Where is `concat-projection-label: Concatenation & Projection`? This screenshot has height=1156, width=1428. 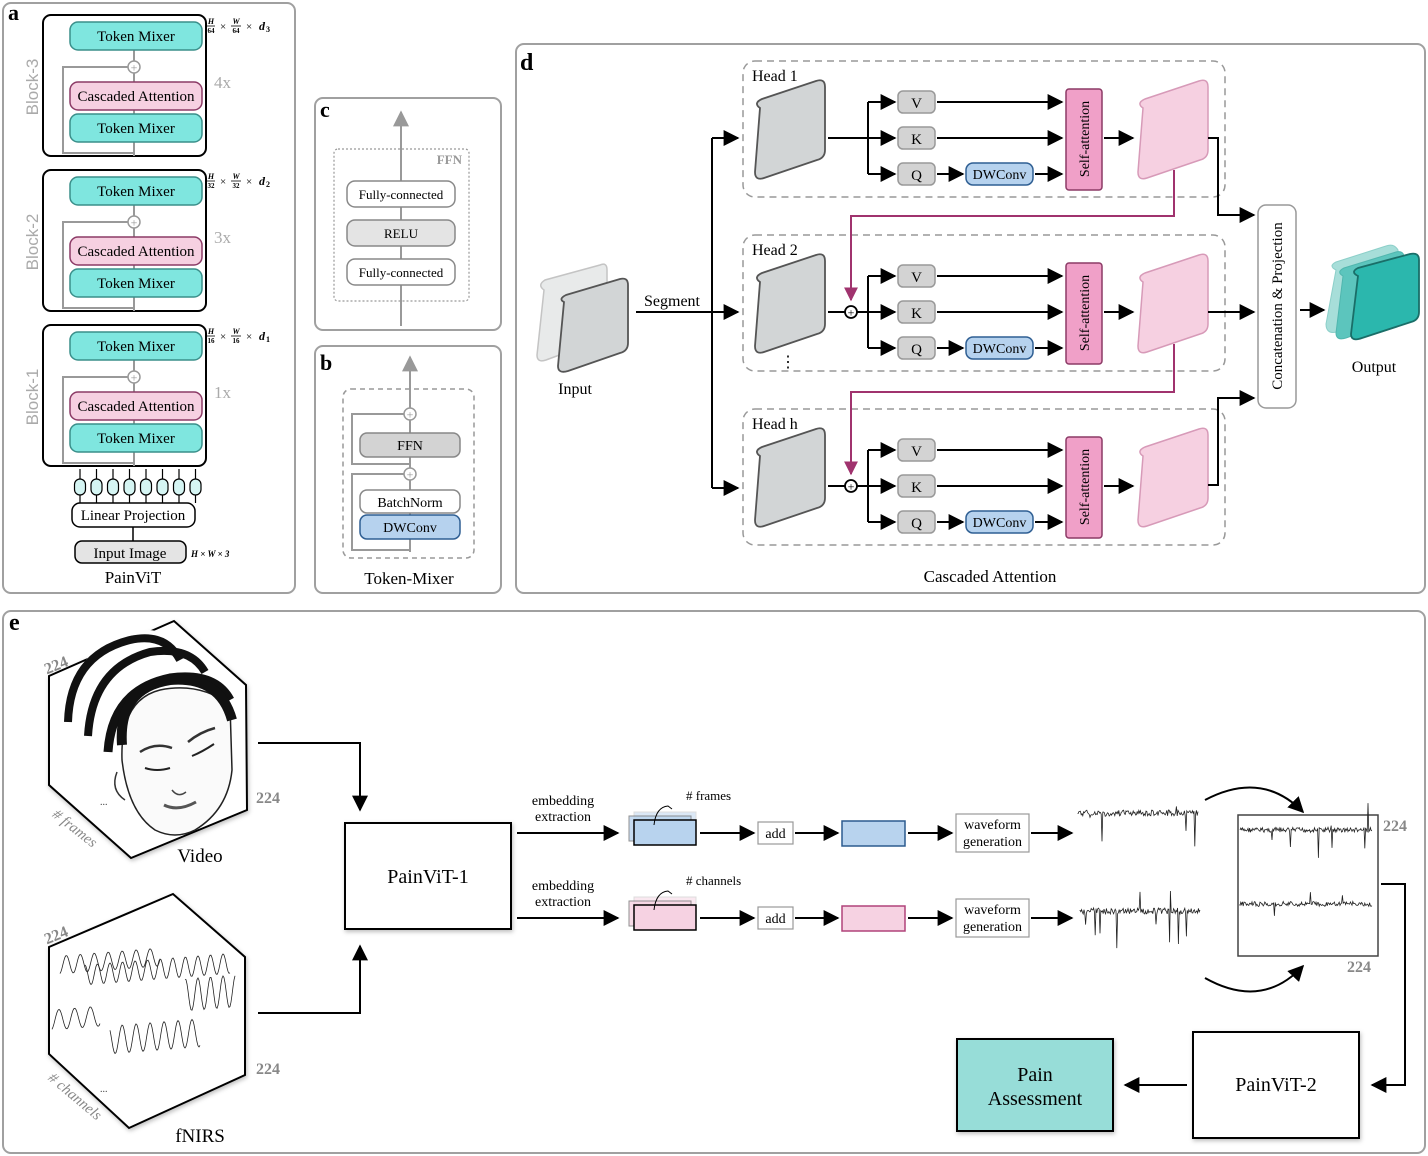 concat-projection-label: Concatenation & Projection is located at coordinates (1278, 306).